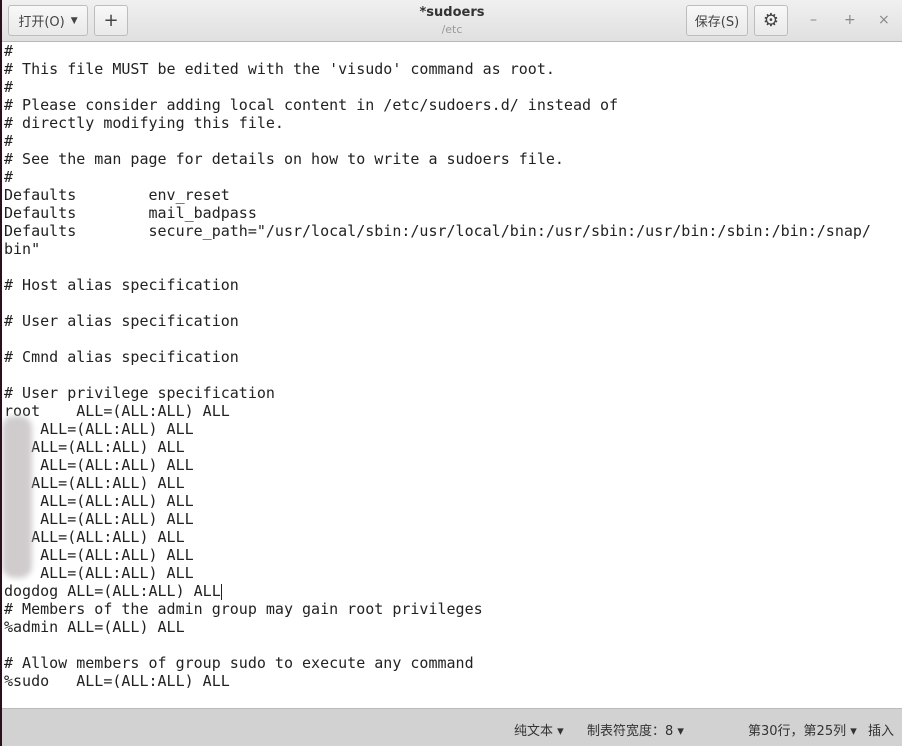  What do you see at coordinates (22, 249) in the screenshot?
I see `code-line: bin"` at bounding box center [22, 249].